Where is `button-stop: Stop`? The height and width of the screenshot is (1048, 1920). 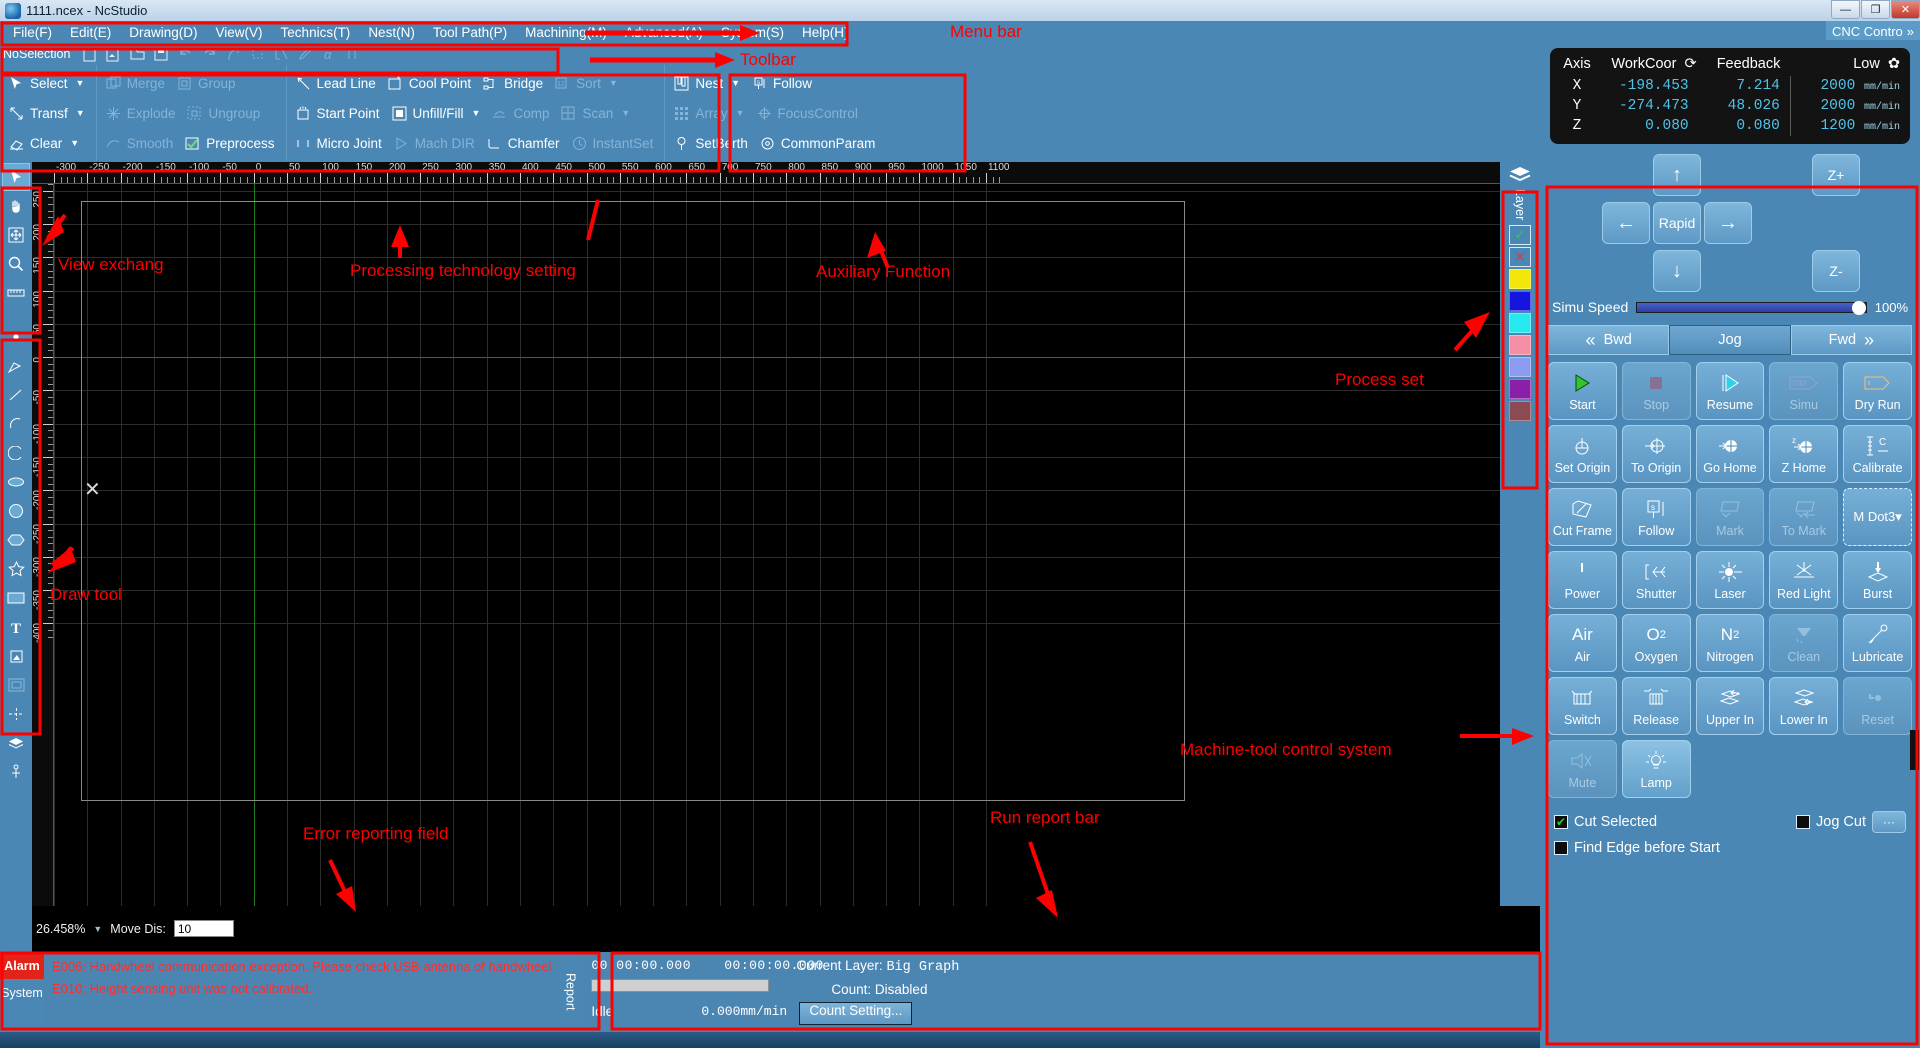
button-stop: Stop is located at coordinates (1656, 391).